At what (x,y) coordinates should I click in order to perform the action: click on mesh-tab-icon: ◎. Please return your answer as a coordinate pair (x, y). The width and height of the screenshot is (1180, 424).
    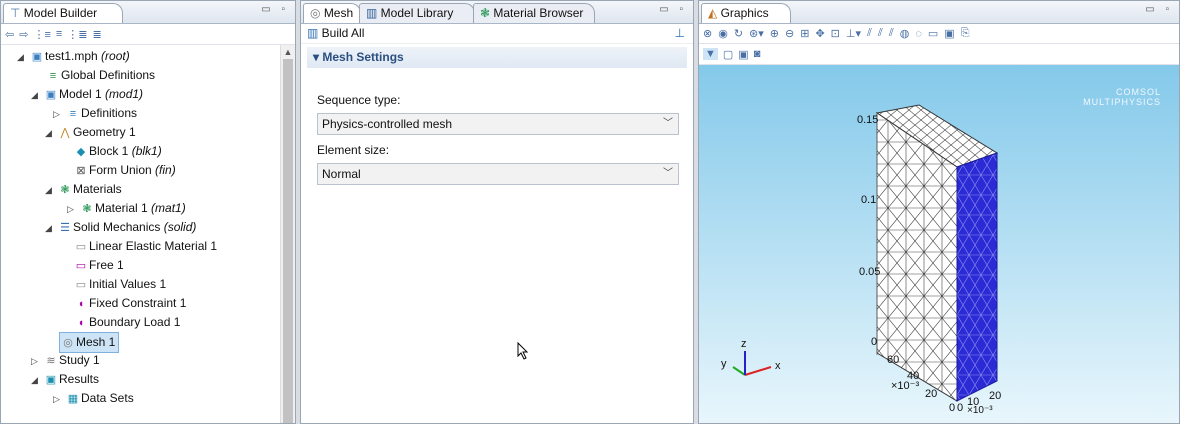
    Looking at the image, I should click on (317, 13).